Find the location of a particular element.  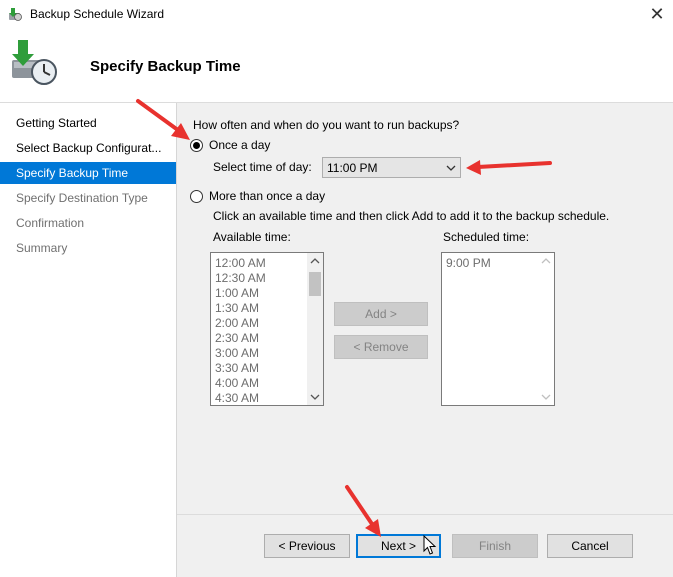

available-time-label: Available time: is located at coordinates (252, 237).